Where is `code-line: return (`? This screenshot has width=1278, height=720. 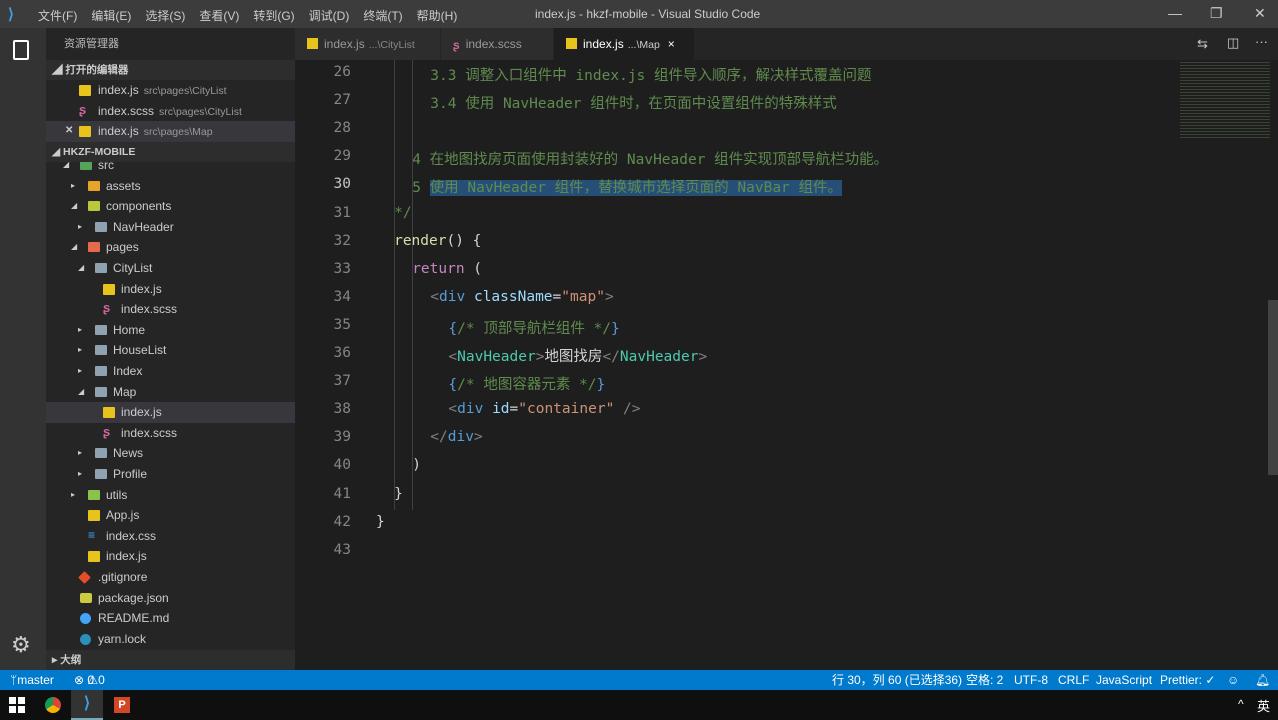
code-line: return ( is located at coordinates (447, 269).